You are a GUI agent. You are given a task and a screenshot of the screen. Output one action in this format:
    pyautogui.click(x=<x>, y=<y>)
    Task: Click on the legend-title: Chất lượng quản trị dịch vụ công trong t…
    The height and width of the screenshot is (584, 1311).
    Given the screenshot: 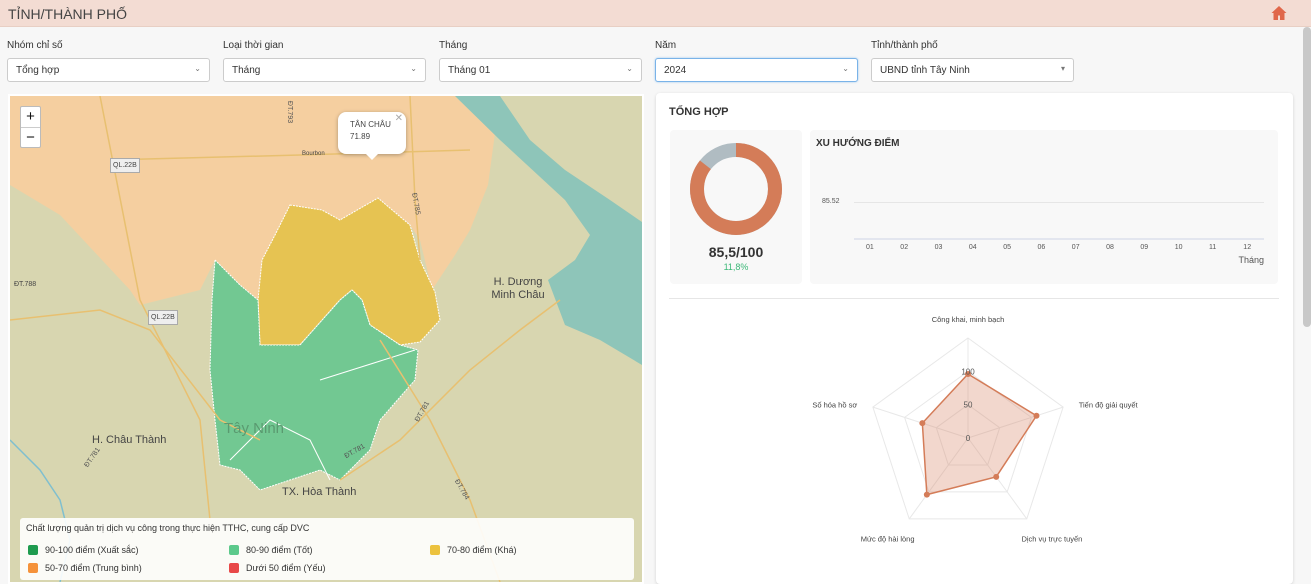 What is the action you would take?
    pyautogui.click(x=168, y=528)
    